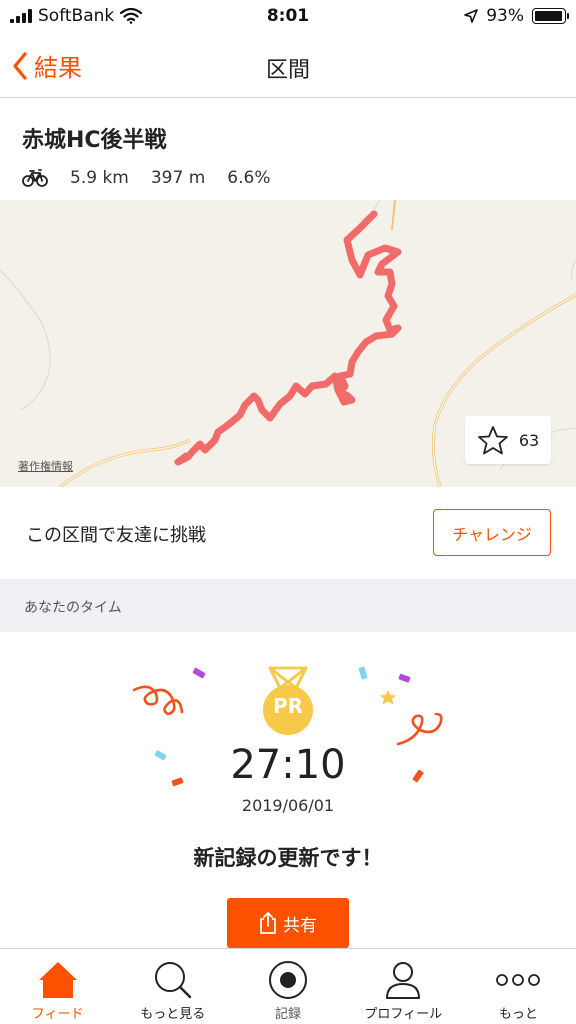 The width and height of the screenshot is (576, 1024). What do you see at coordinates (492, 440) in the screenshot?
I see `star-icon` at bounding box center [492, 440].